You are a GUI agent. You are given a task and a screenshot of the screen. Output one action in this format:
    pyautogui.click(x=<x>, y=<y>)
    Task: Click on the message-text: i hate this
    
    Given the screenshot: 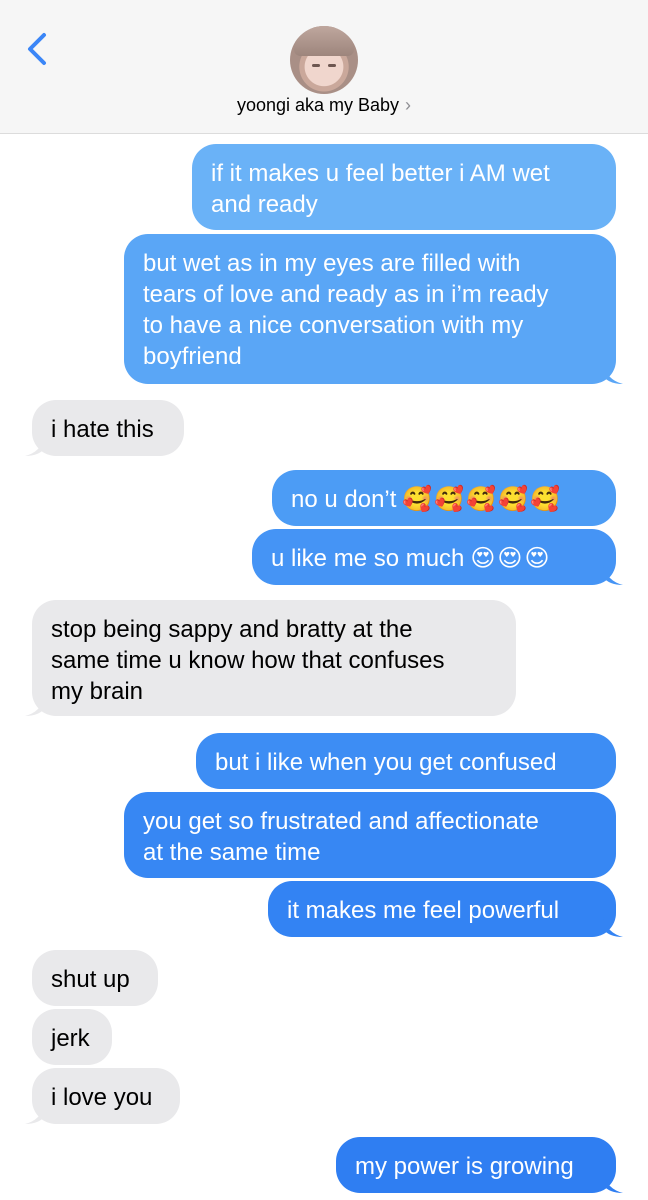 What is the action you would take?
    pyautogui.click(x=102, y=429)
    